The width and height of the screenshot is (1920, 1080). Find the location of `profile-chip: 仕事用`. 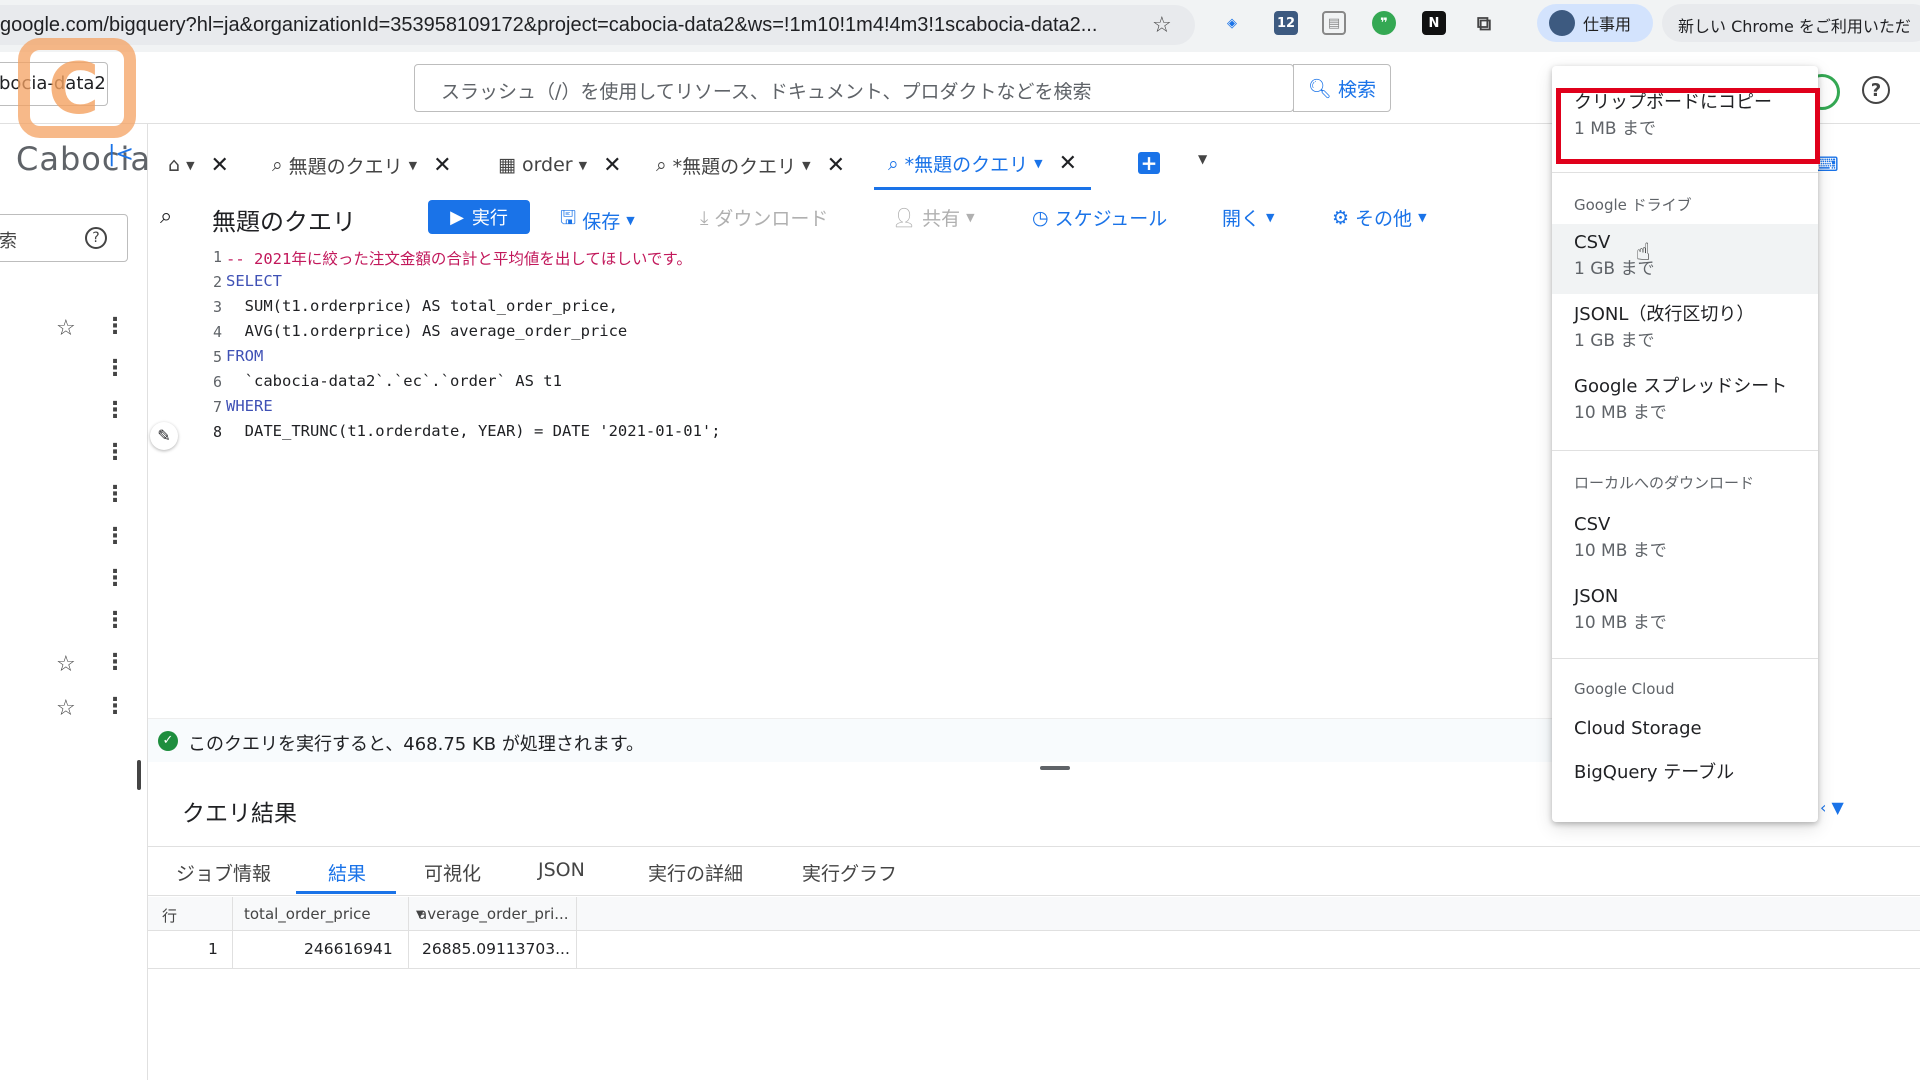

profile-chip: 仕事用 is located at coordinates (1595, 23).